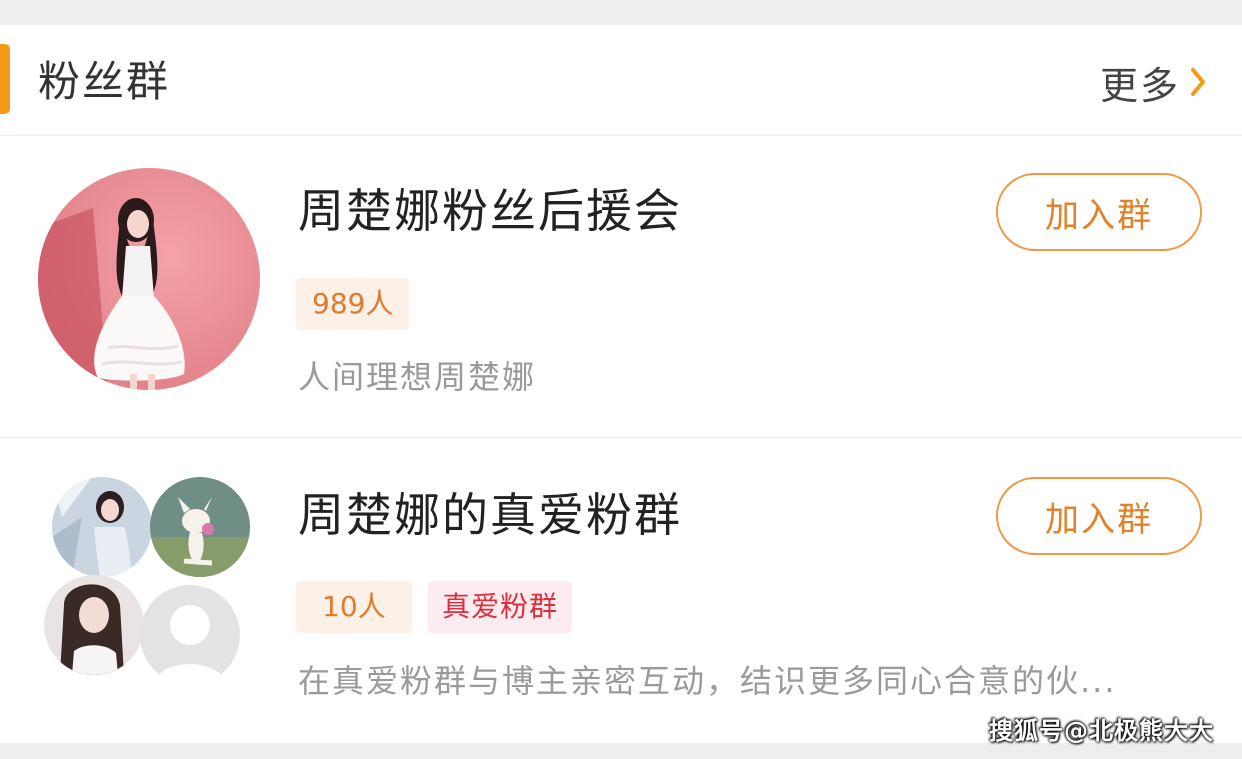  I want to click on join-group-button: 加入群, so click(1099, 516).